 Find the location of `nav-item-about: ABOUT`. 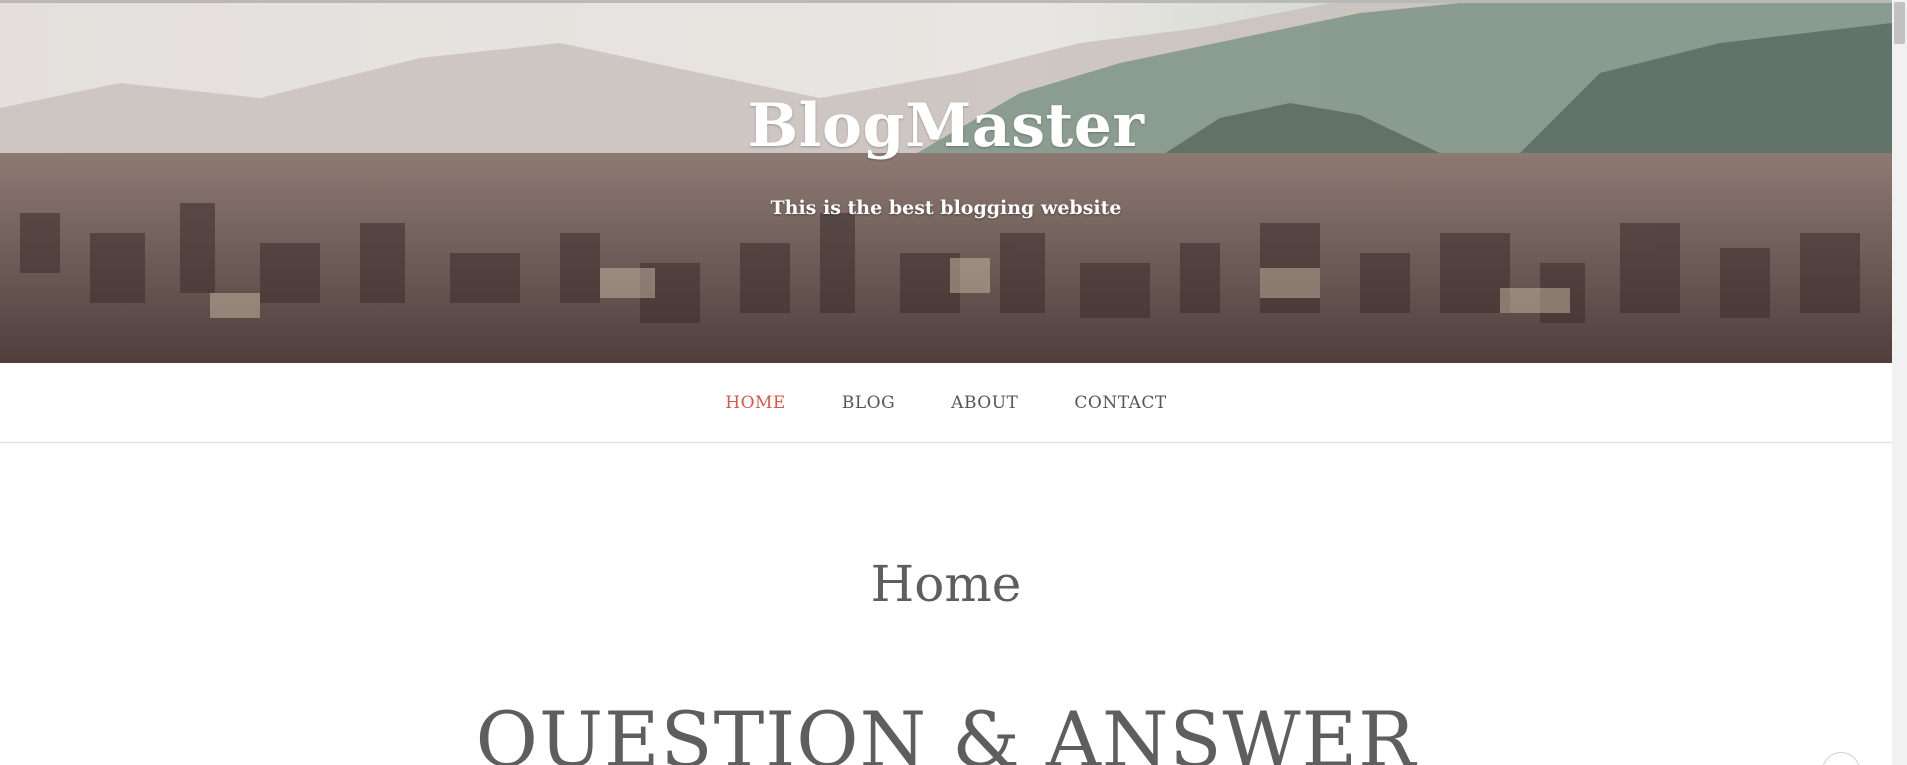

nav-item-about: ABOUT is located at coordinates (984, 403).